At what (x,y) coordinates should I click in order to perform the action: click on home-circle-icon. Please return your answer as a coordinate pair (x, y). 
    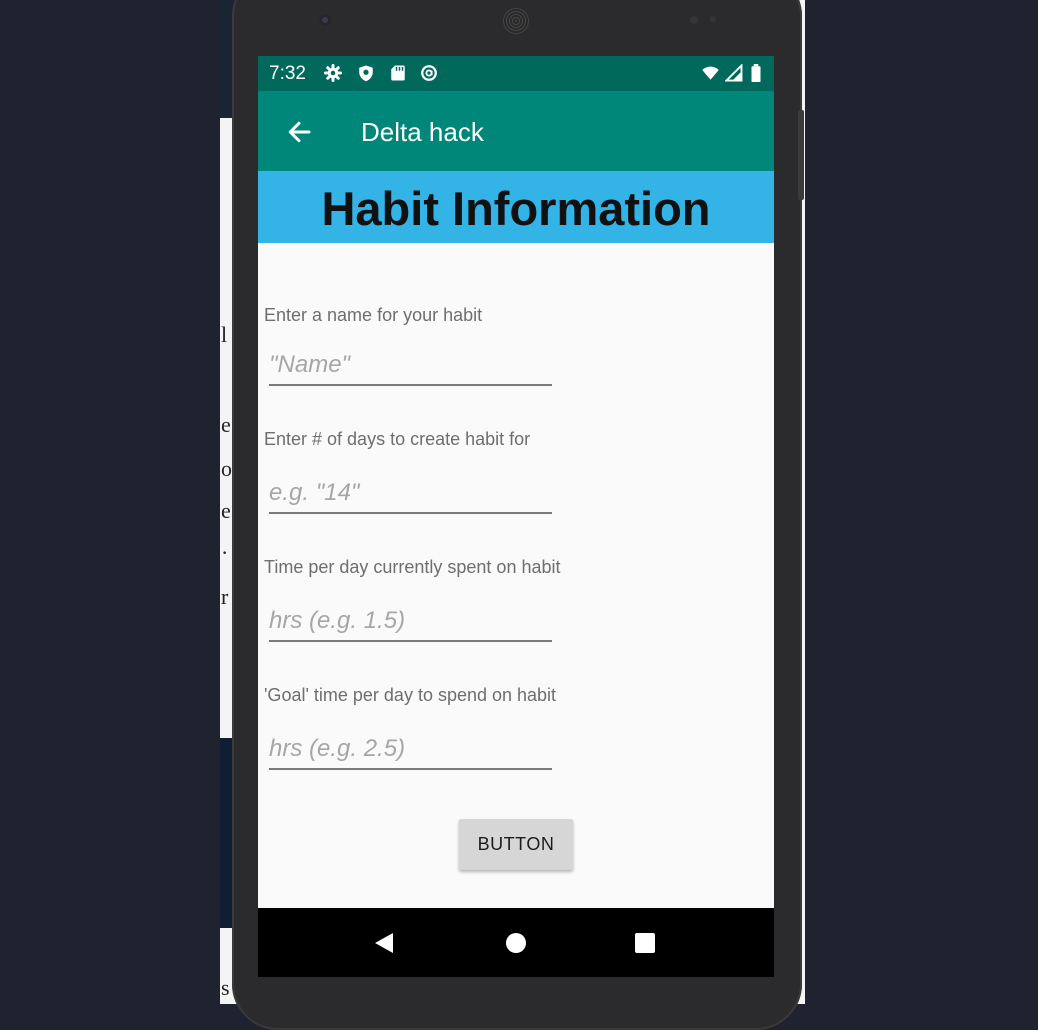
    Looking at the image, I should click on (516, 943).